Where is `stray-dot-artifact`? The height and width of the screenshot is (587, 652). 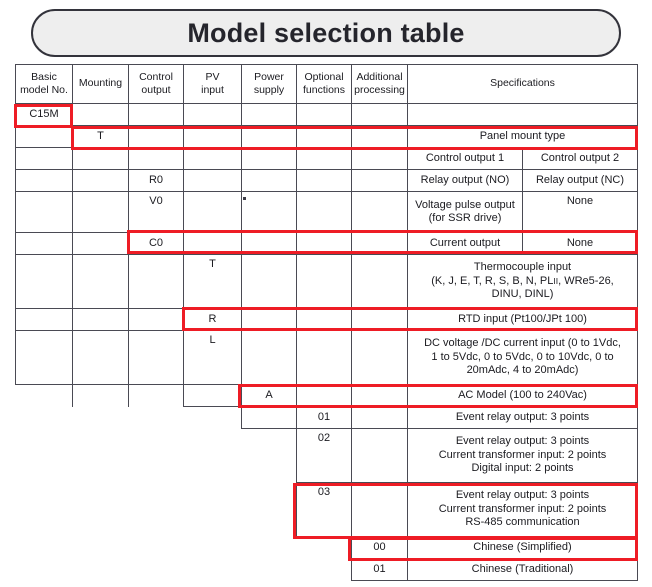
stray-dot-artifact is located at coordinates (244, 198).